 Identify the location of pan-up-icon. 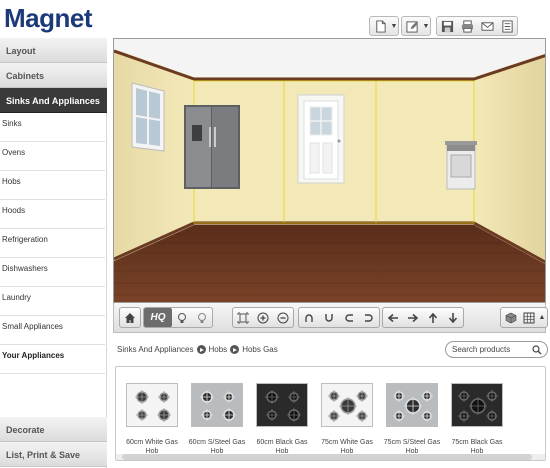
(433, 317).